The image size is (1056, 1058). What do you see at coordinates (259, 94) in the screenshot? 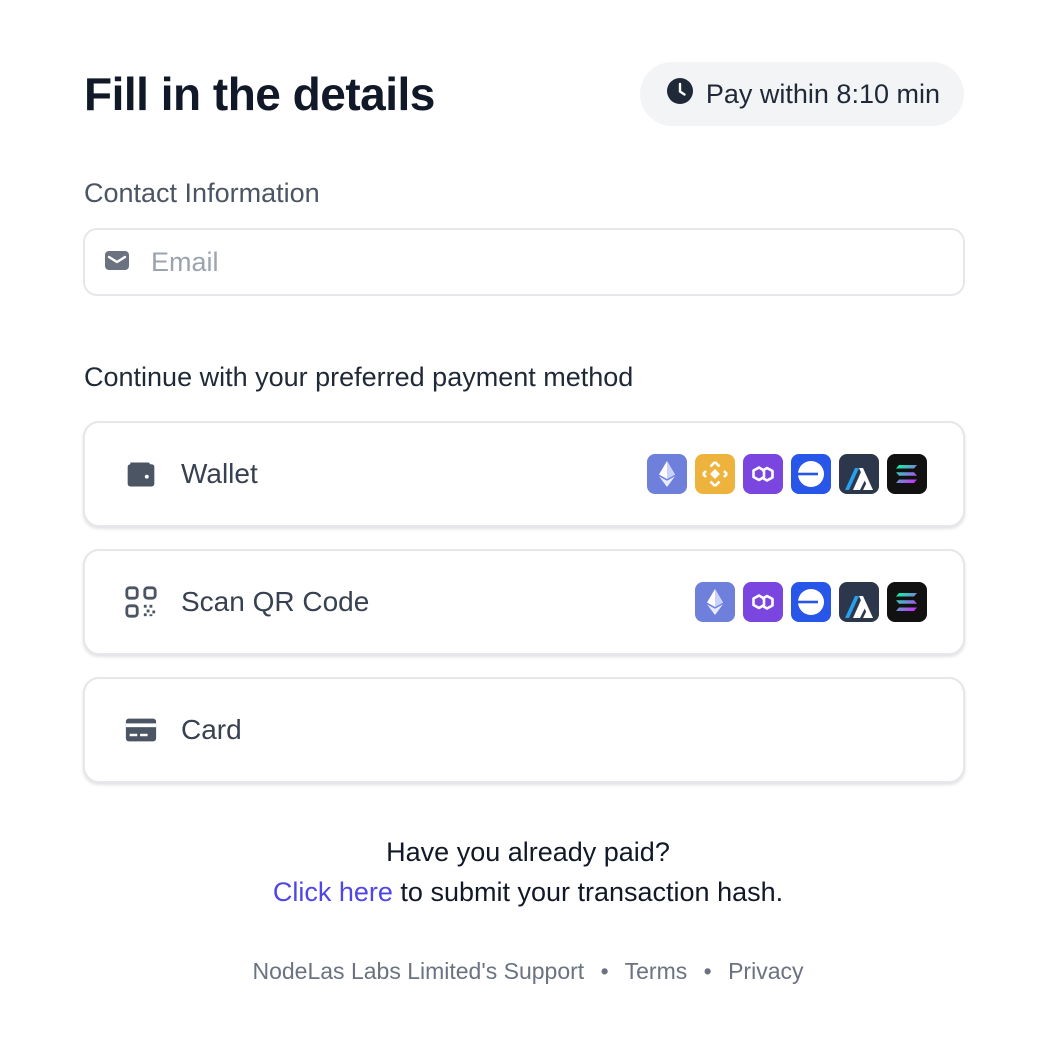
I see `page-title: Fill in the details` at bounding box center [259, 94].